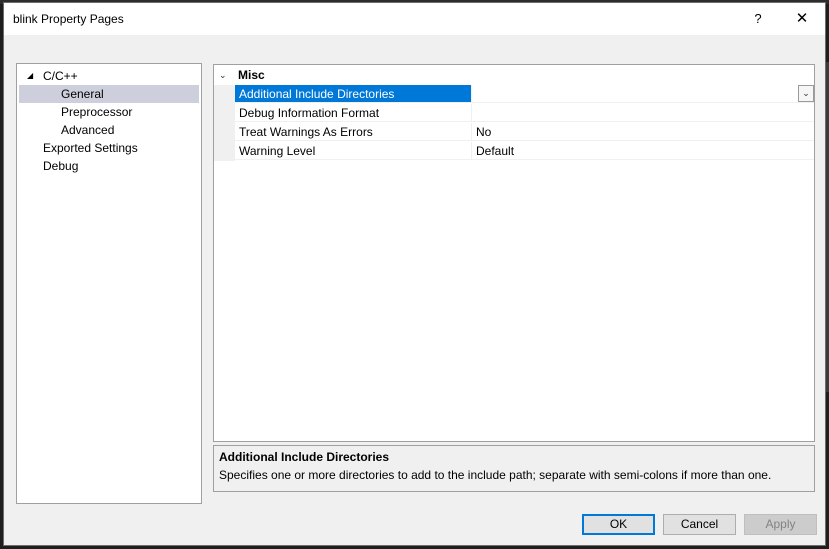 The height and width of the screenshot is (549, 829). What do you see at coordinates (30, 76) in the screenshot?
I see `expand-arrow-icon: ◢` at bounding box center [30, 76].